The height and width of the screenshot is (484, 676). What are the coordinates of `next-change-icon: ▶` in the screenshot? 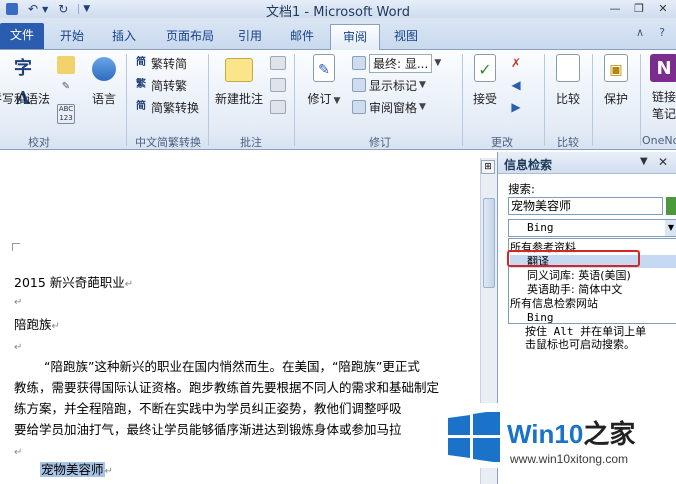 It's located at (516, 107).